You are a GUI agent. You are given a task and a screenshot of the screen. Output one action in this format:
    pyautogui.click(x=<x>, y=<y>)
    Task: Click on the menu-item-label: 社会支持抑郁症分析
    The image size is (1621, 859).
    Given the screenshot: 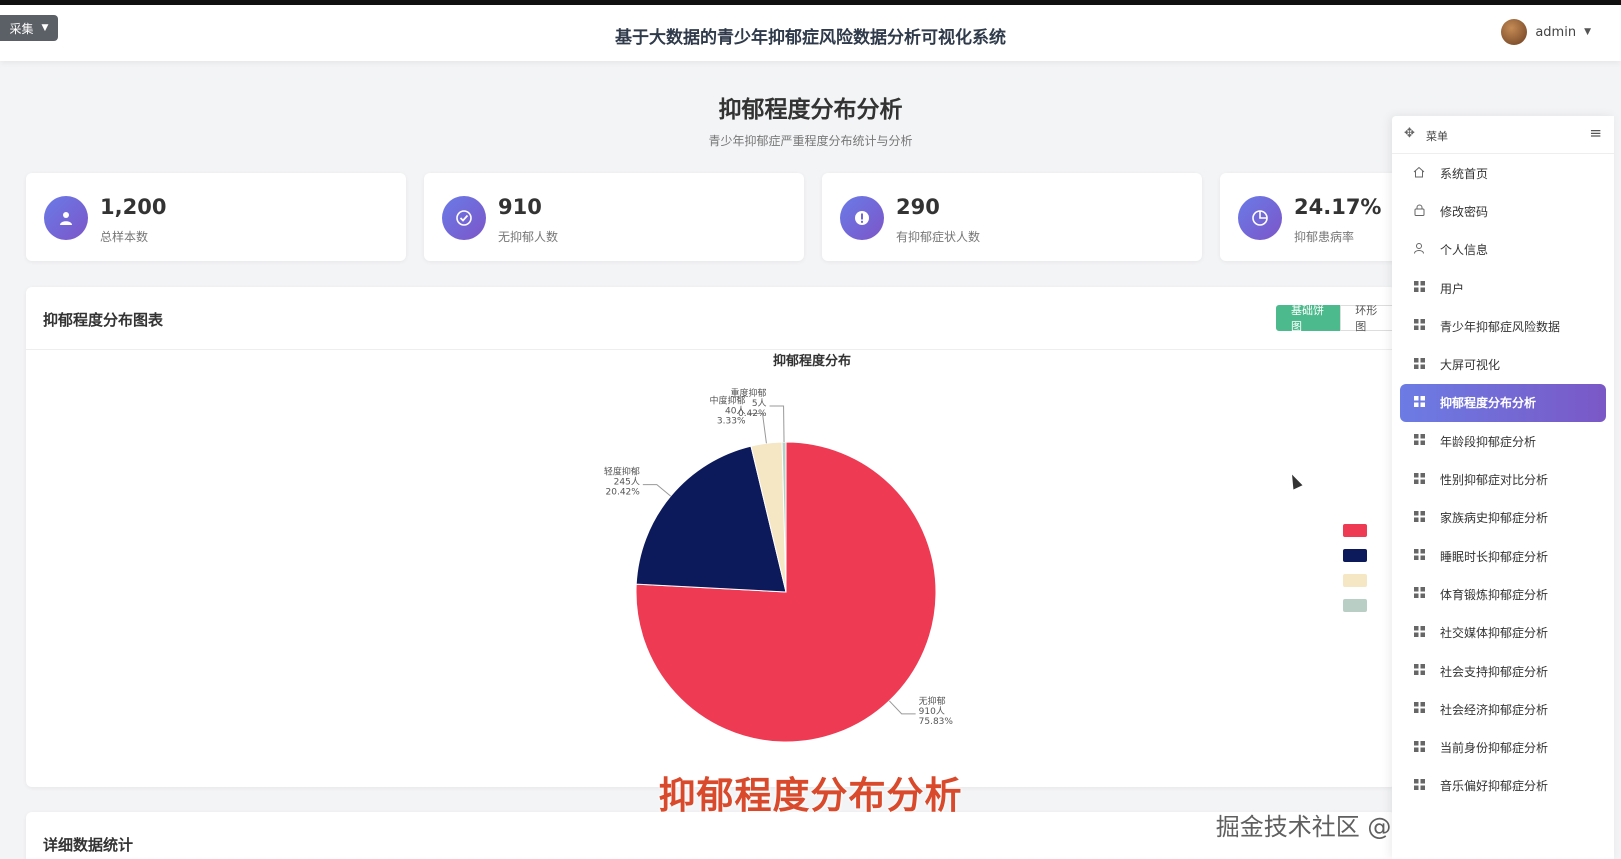 What is the action you would take?
    pyautogui.click(x=1494, y=671)
    